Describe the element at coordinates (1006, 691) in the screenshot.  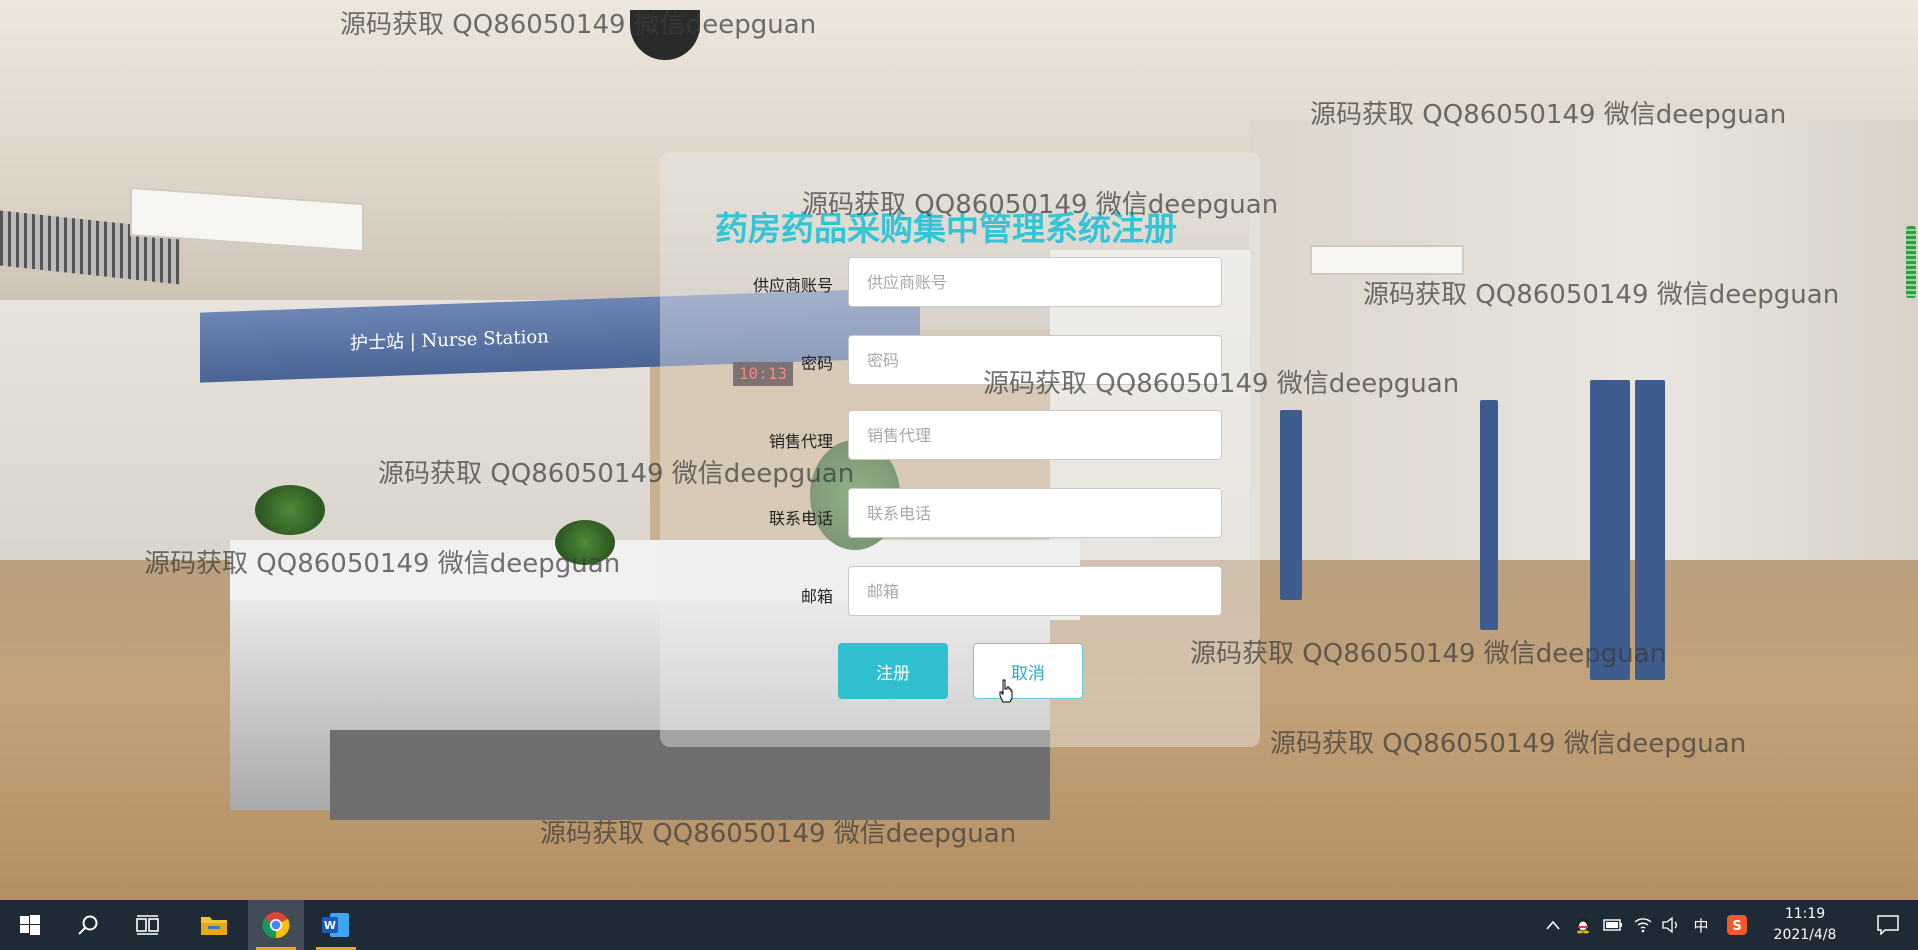
I see `hand-cursor-icon` at that location.